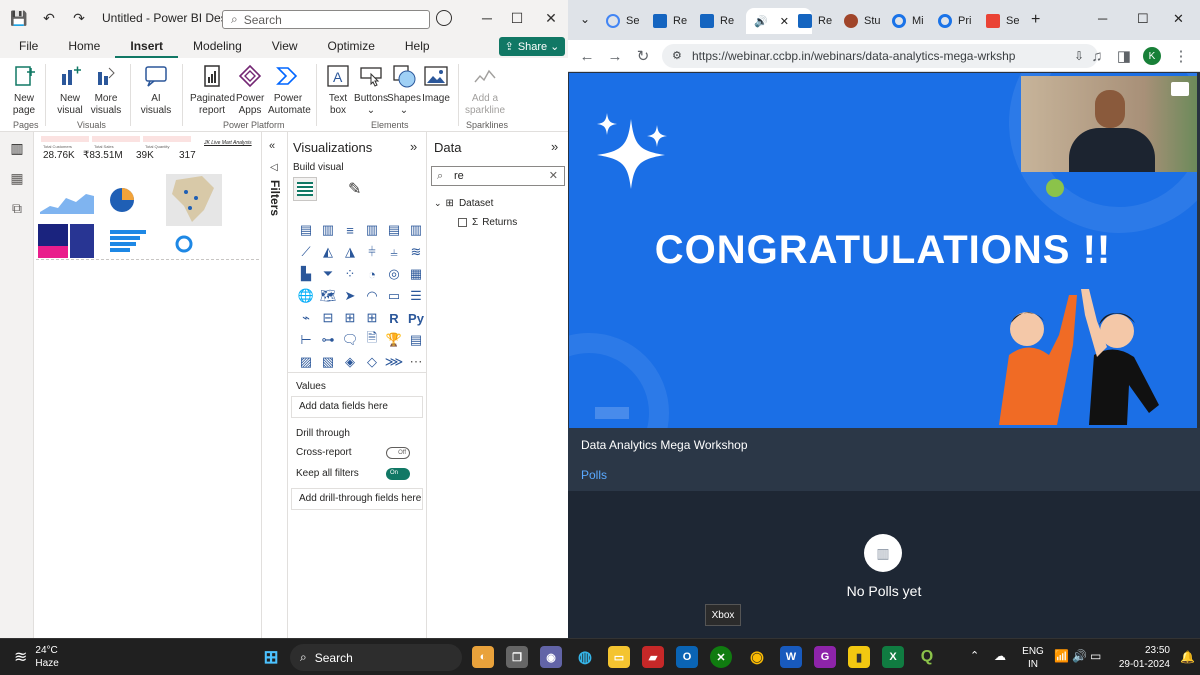  What do you see at coordinates (416, 252) in the screenshot?
I see `ribbon-chart-icon: ≋` at bounding box center [416, 252].